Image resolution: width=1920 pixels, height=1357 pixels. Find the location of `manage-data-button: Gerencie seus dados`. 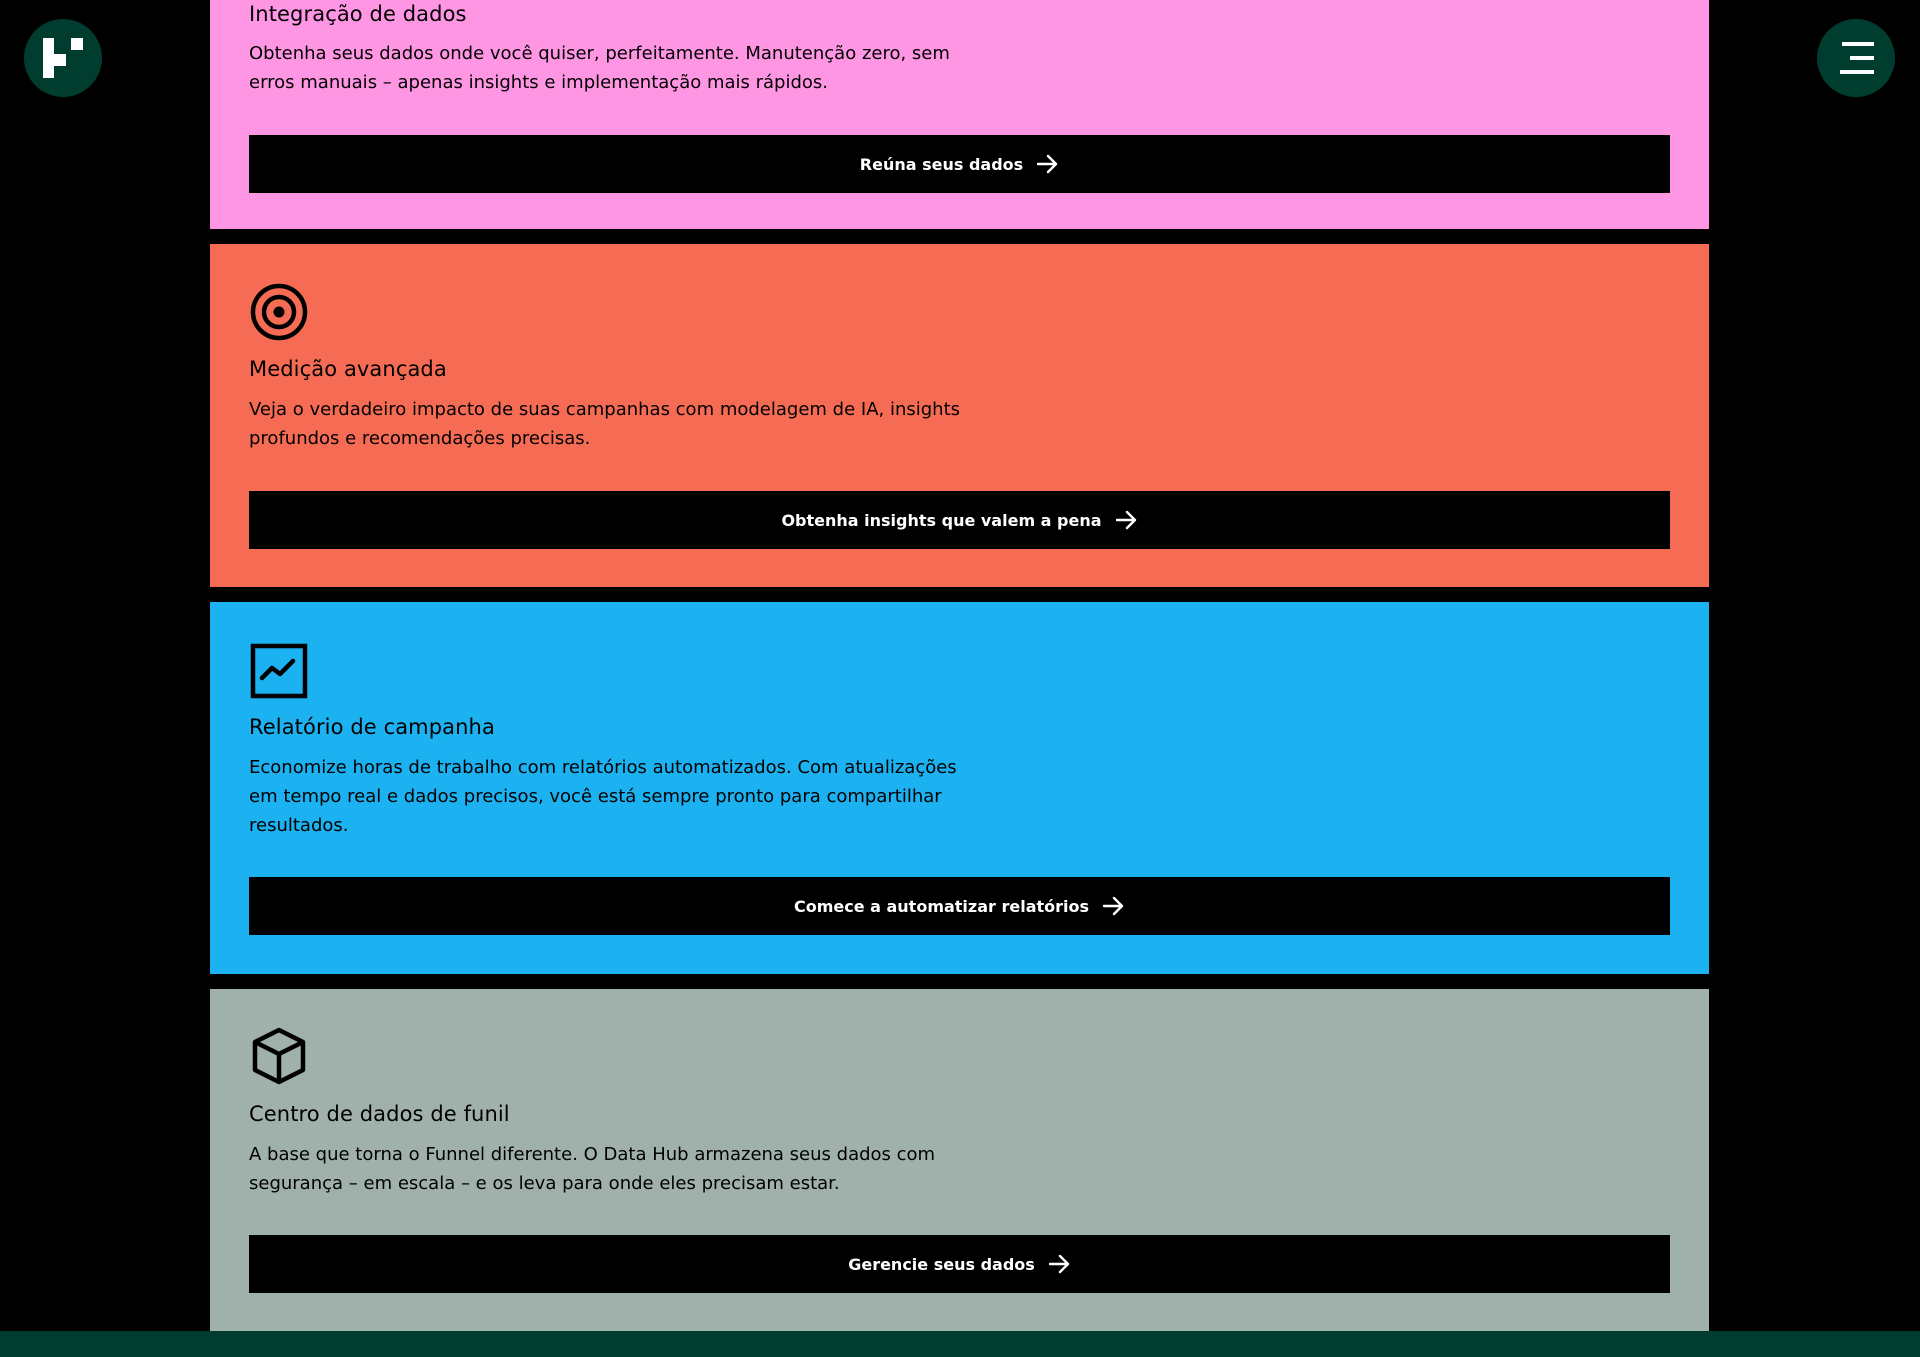

manage-data-button: Gerencie seus dados is located at coordinates (959, 1264).